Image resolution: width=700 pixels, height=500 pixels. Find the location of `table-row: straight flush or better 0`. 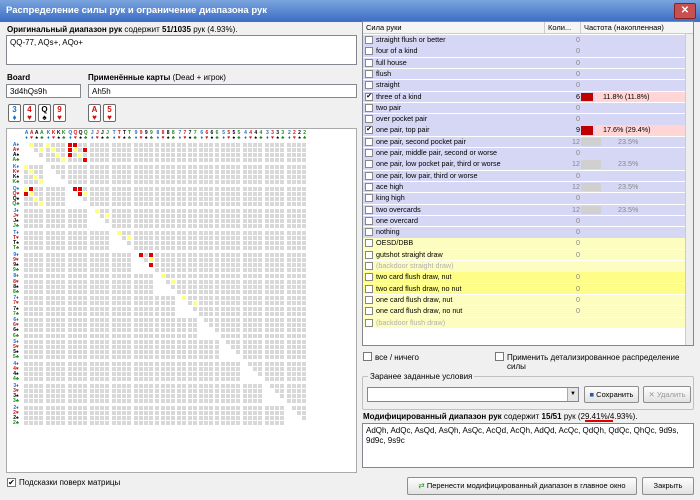

table-row: straight flush or better 0 is located at coordinates (528, 40).